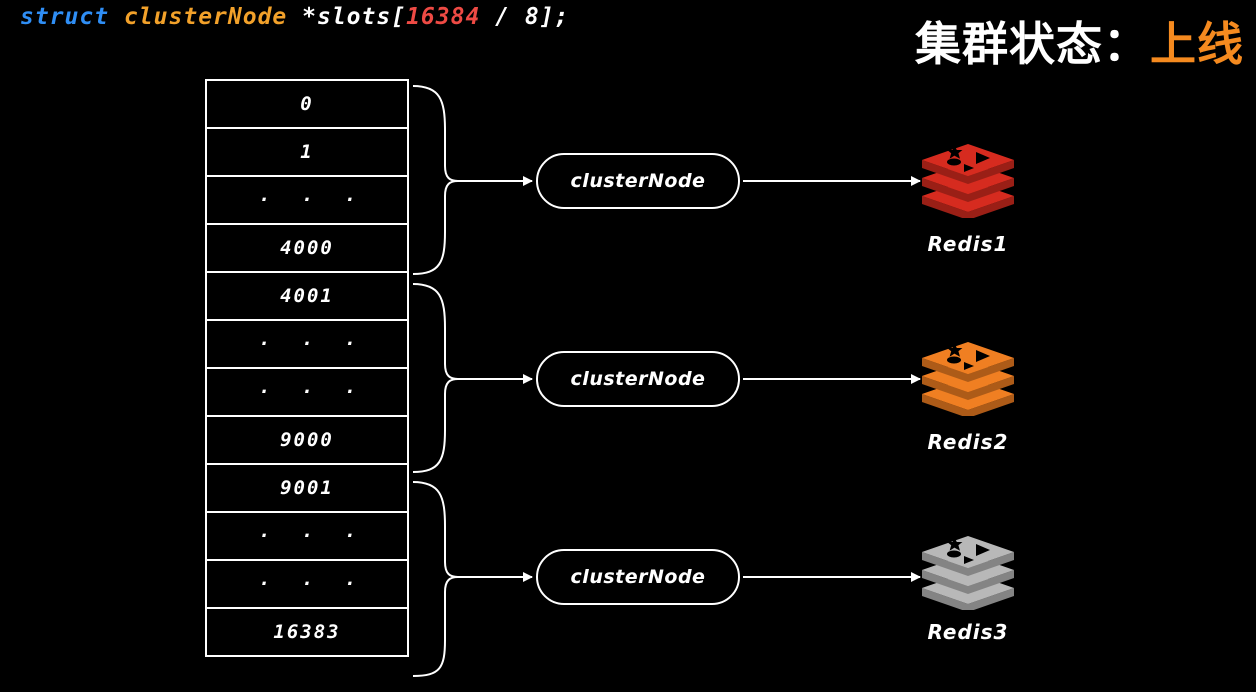 The height and width of the screenshot is (692, 1256). Describe the element at coordinates (638, 379) in the screenshot. I see `cluster-node-2: clusterNode` at that location.